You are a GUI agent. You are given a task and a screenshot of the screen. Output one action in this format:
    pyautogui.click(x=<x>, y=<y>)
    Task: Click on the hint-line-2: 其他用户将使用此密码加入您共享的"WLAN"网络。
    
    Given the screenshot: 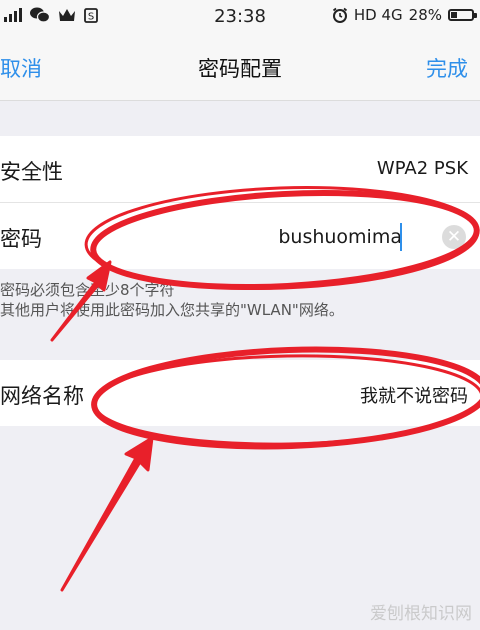 What is the action you would take?
    pyautogui.click(x=172, y=310)
    